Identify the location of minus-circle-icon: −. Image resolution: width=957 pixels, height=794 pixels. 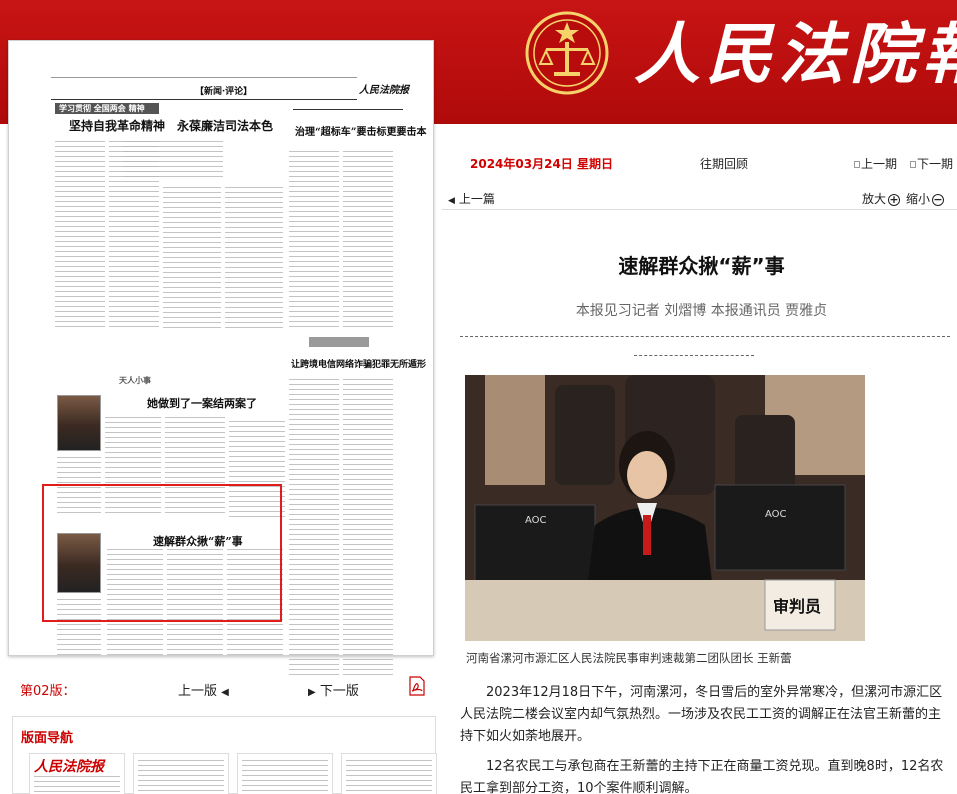
(938, 199).